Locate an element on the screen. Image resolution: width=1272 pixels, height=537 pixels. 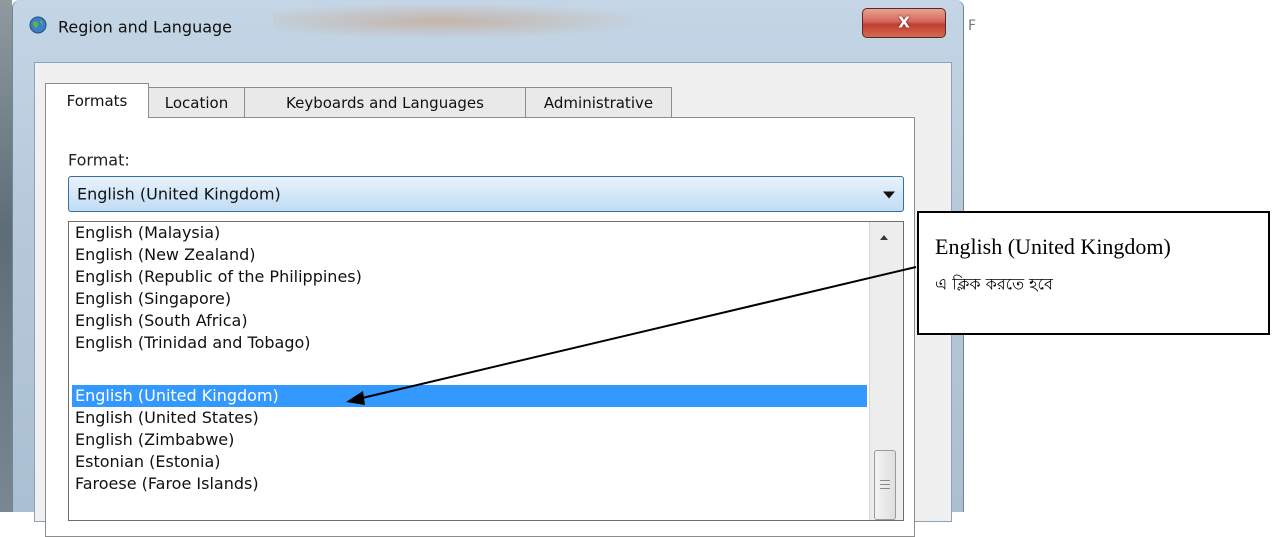
close-icon: X is located at coordinates (904, 22).